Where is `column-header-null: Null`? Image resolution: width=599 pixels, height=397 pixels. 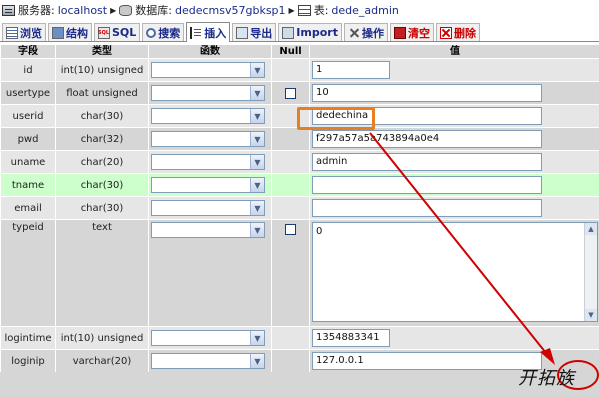
column-header-null: Null is located at coordinates (290, 51).